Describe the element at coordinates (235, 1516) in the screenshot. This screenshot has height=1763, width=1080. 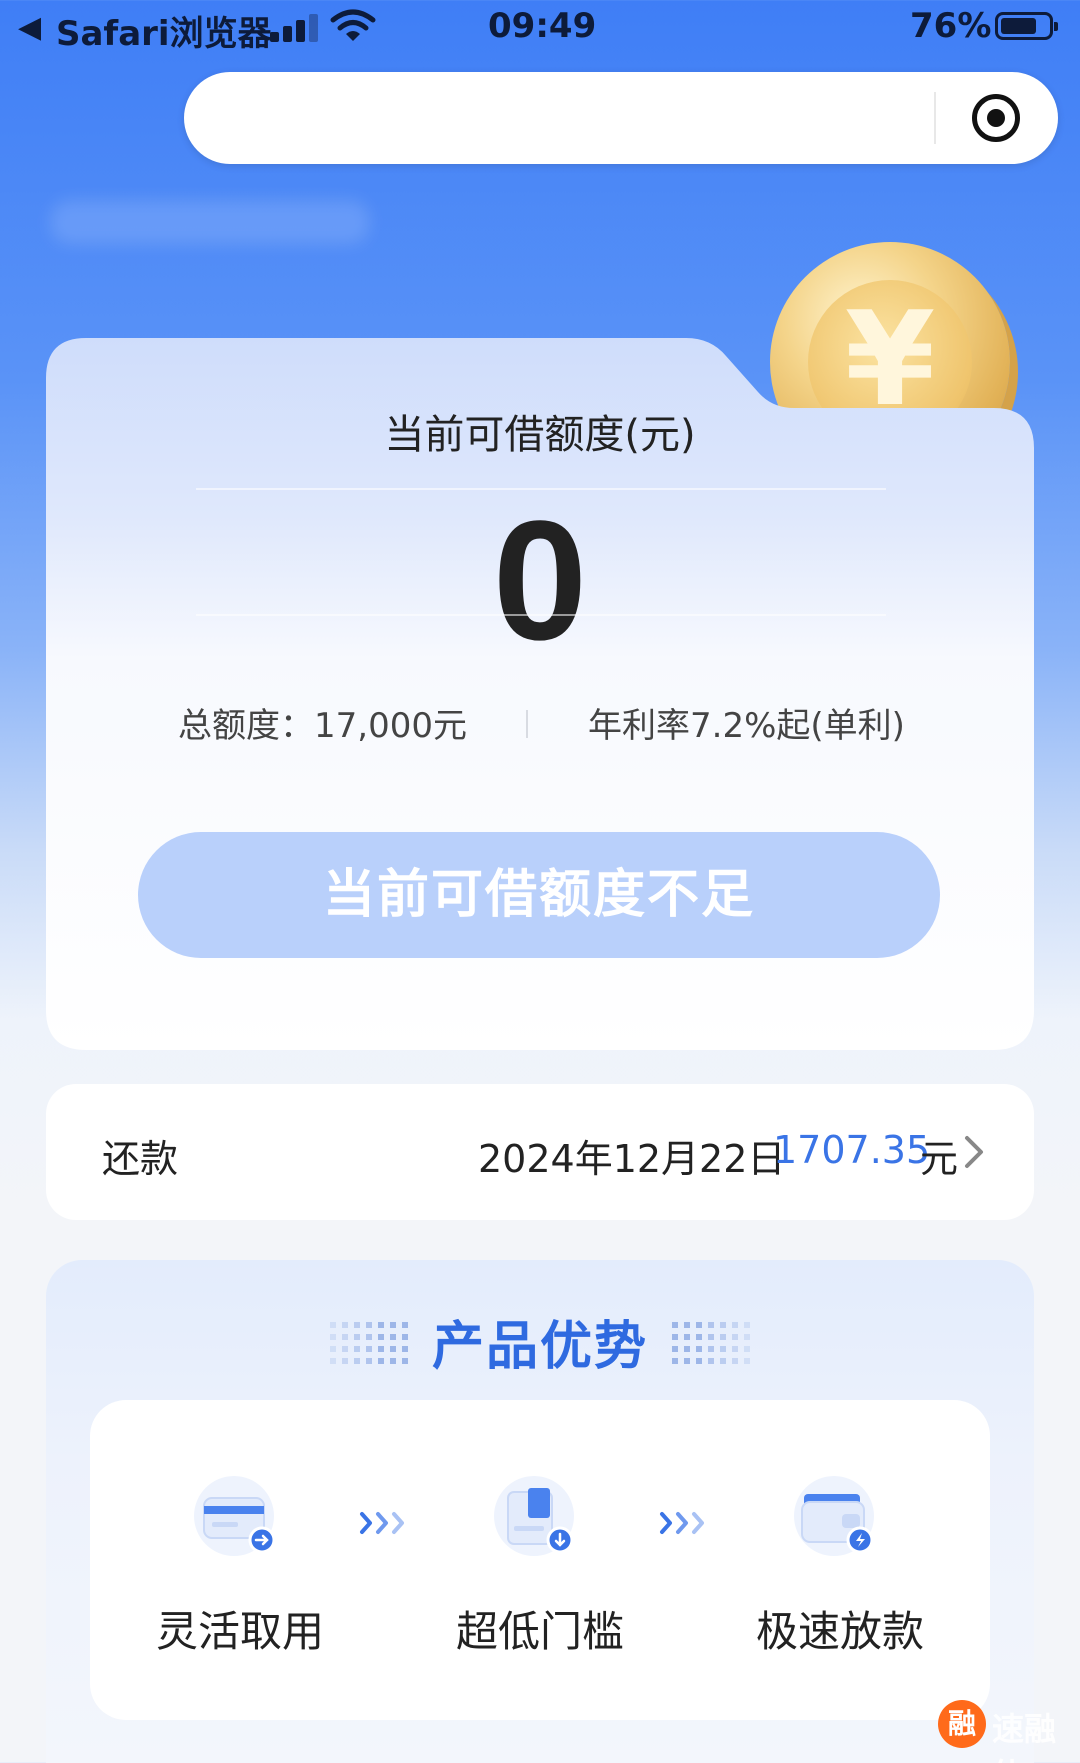
I see `card-icon` at that location.